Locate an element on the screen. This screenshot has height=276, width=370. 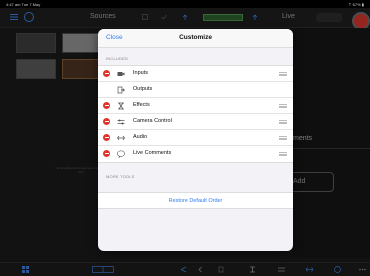
restore-label: Restore Default Order is located at coordinates (195, 201).